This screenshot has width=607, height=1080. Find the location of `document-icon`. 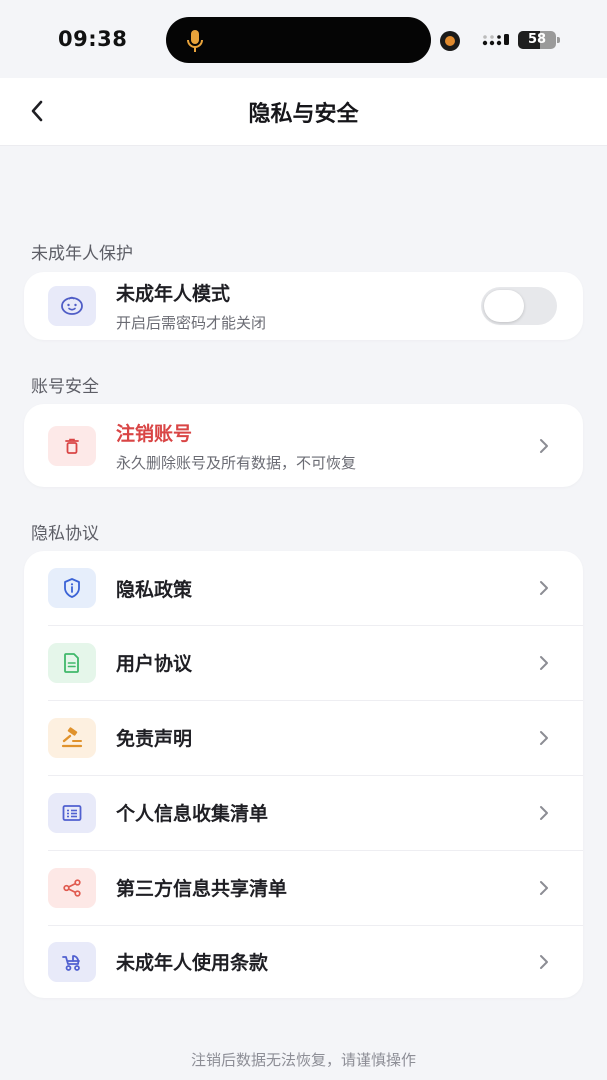

document-icon is located at coordinates (71, 662).